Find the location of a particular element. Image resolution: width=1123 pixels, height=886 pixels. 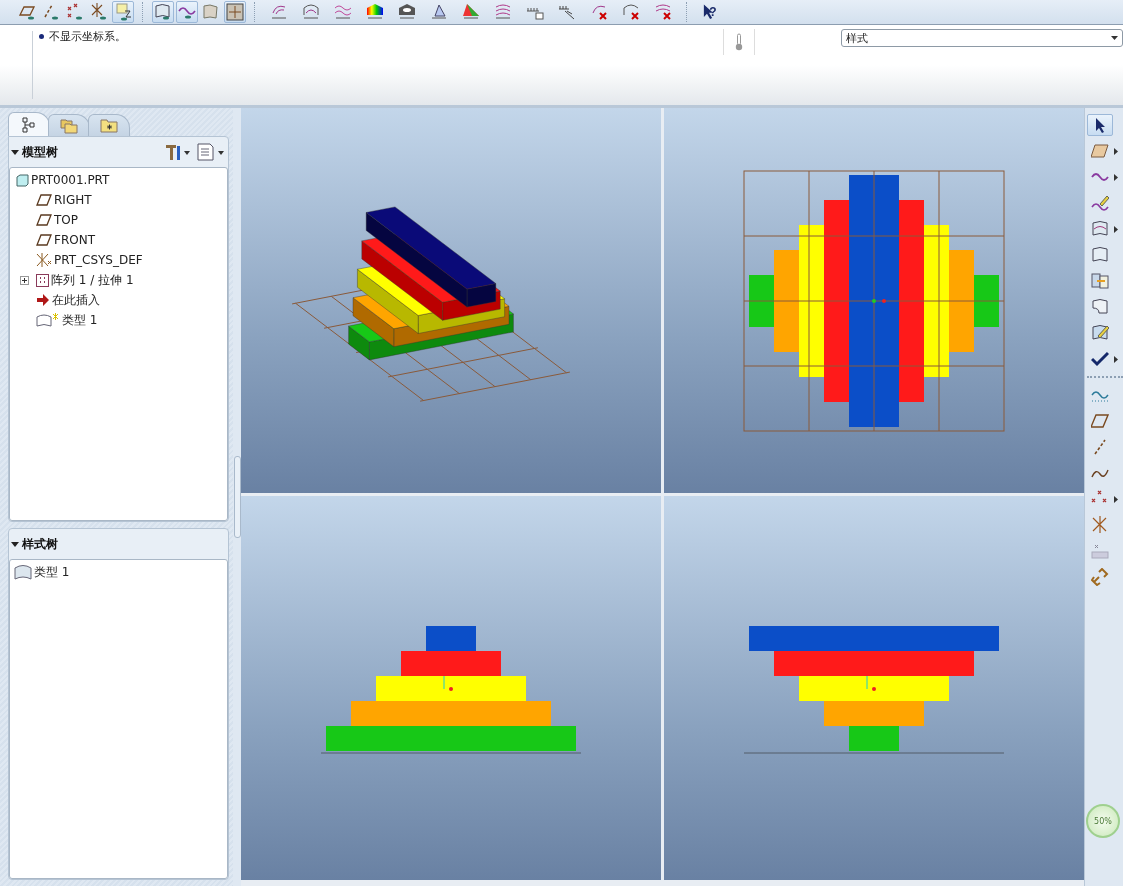

quilt-icon is located at coordinates (211, 12).